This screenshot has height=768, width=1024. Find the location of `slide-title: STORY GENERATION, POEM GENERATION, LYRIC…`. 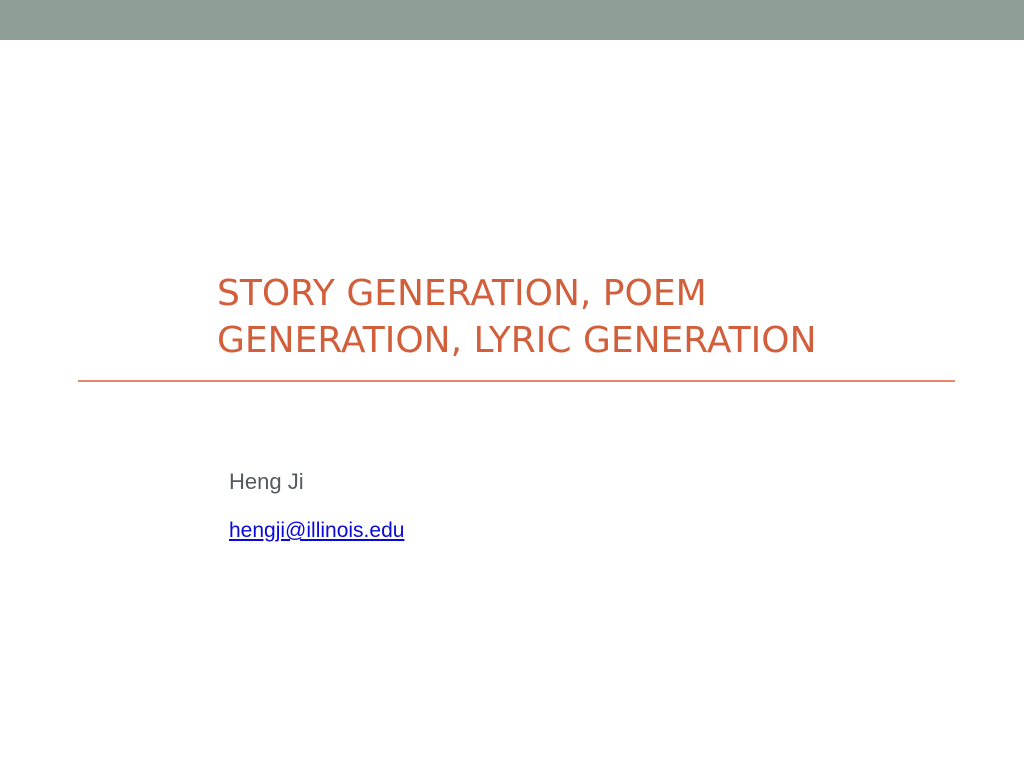

slide-title: STORY GENERATION, POEM GENERATION, LYRIC… is located at coordinates (597, 317).